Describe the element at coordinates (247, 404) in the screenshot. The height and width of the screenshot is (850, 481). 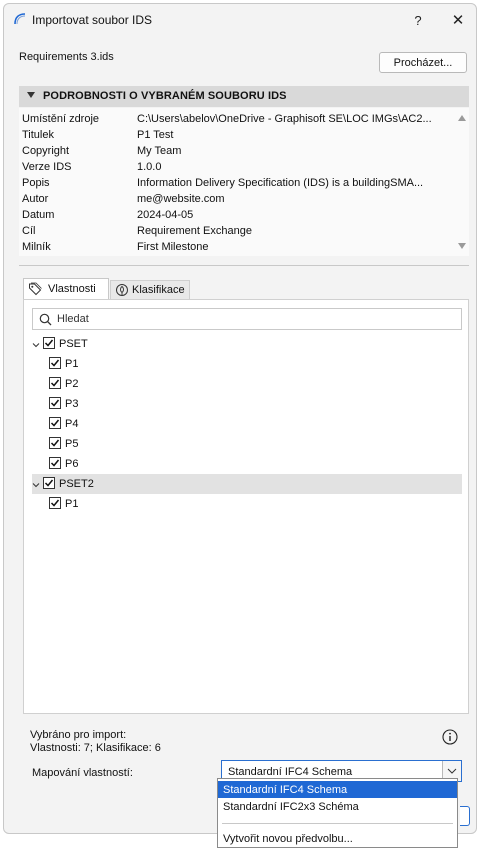
I see `tree-item: P3` at that location.